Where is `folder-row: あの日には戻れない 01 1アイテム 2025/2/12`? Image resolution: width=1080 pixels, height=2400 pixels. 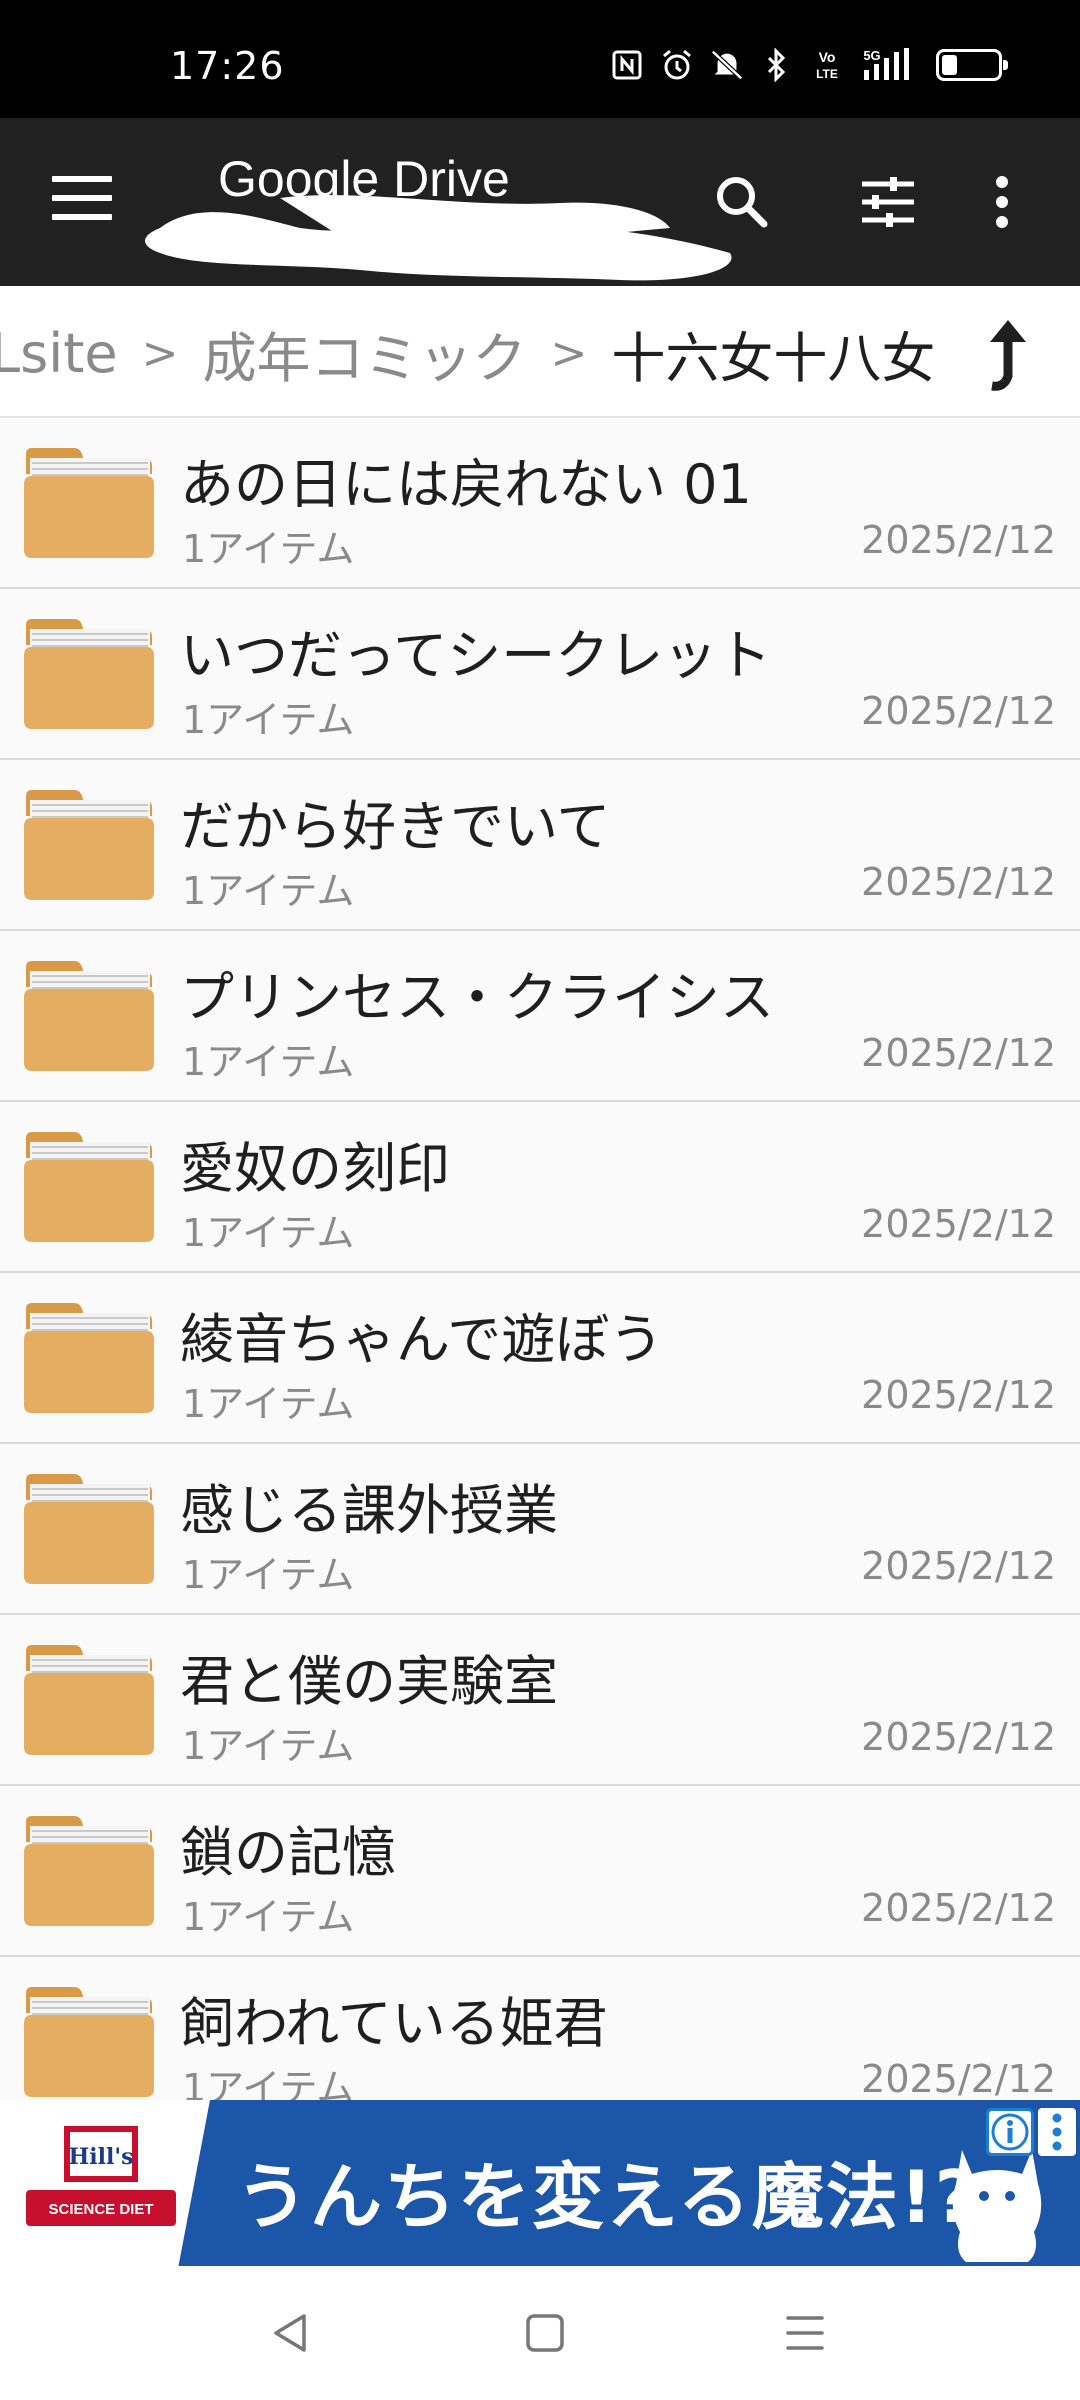
folder-row: あの日には戻れない 01 1アイテム 2025/2/12 is located at coordinates (540, 503).